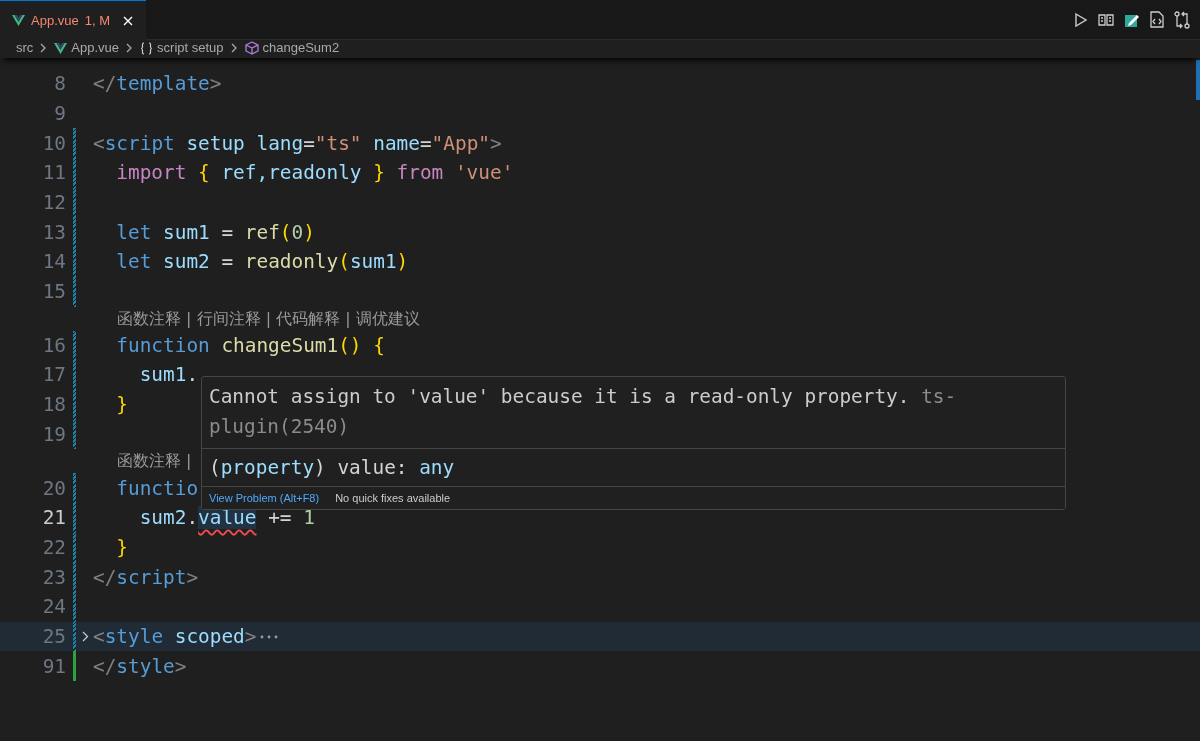 This screenshot has width=1200, height=741. What do you see at coordinates (250, 345) in the screenshot?
I see `code-line: function changeSum1() {` at bounding box center [250, 345].